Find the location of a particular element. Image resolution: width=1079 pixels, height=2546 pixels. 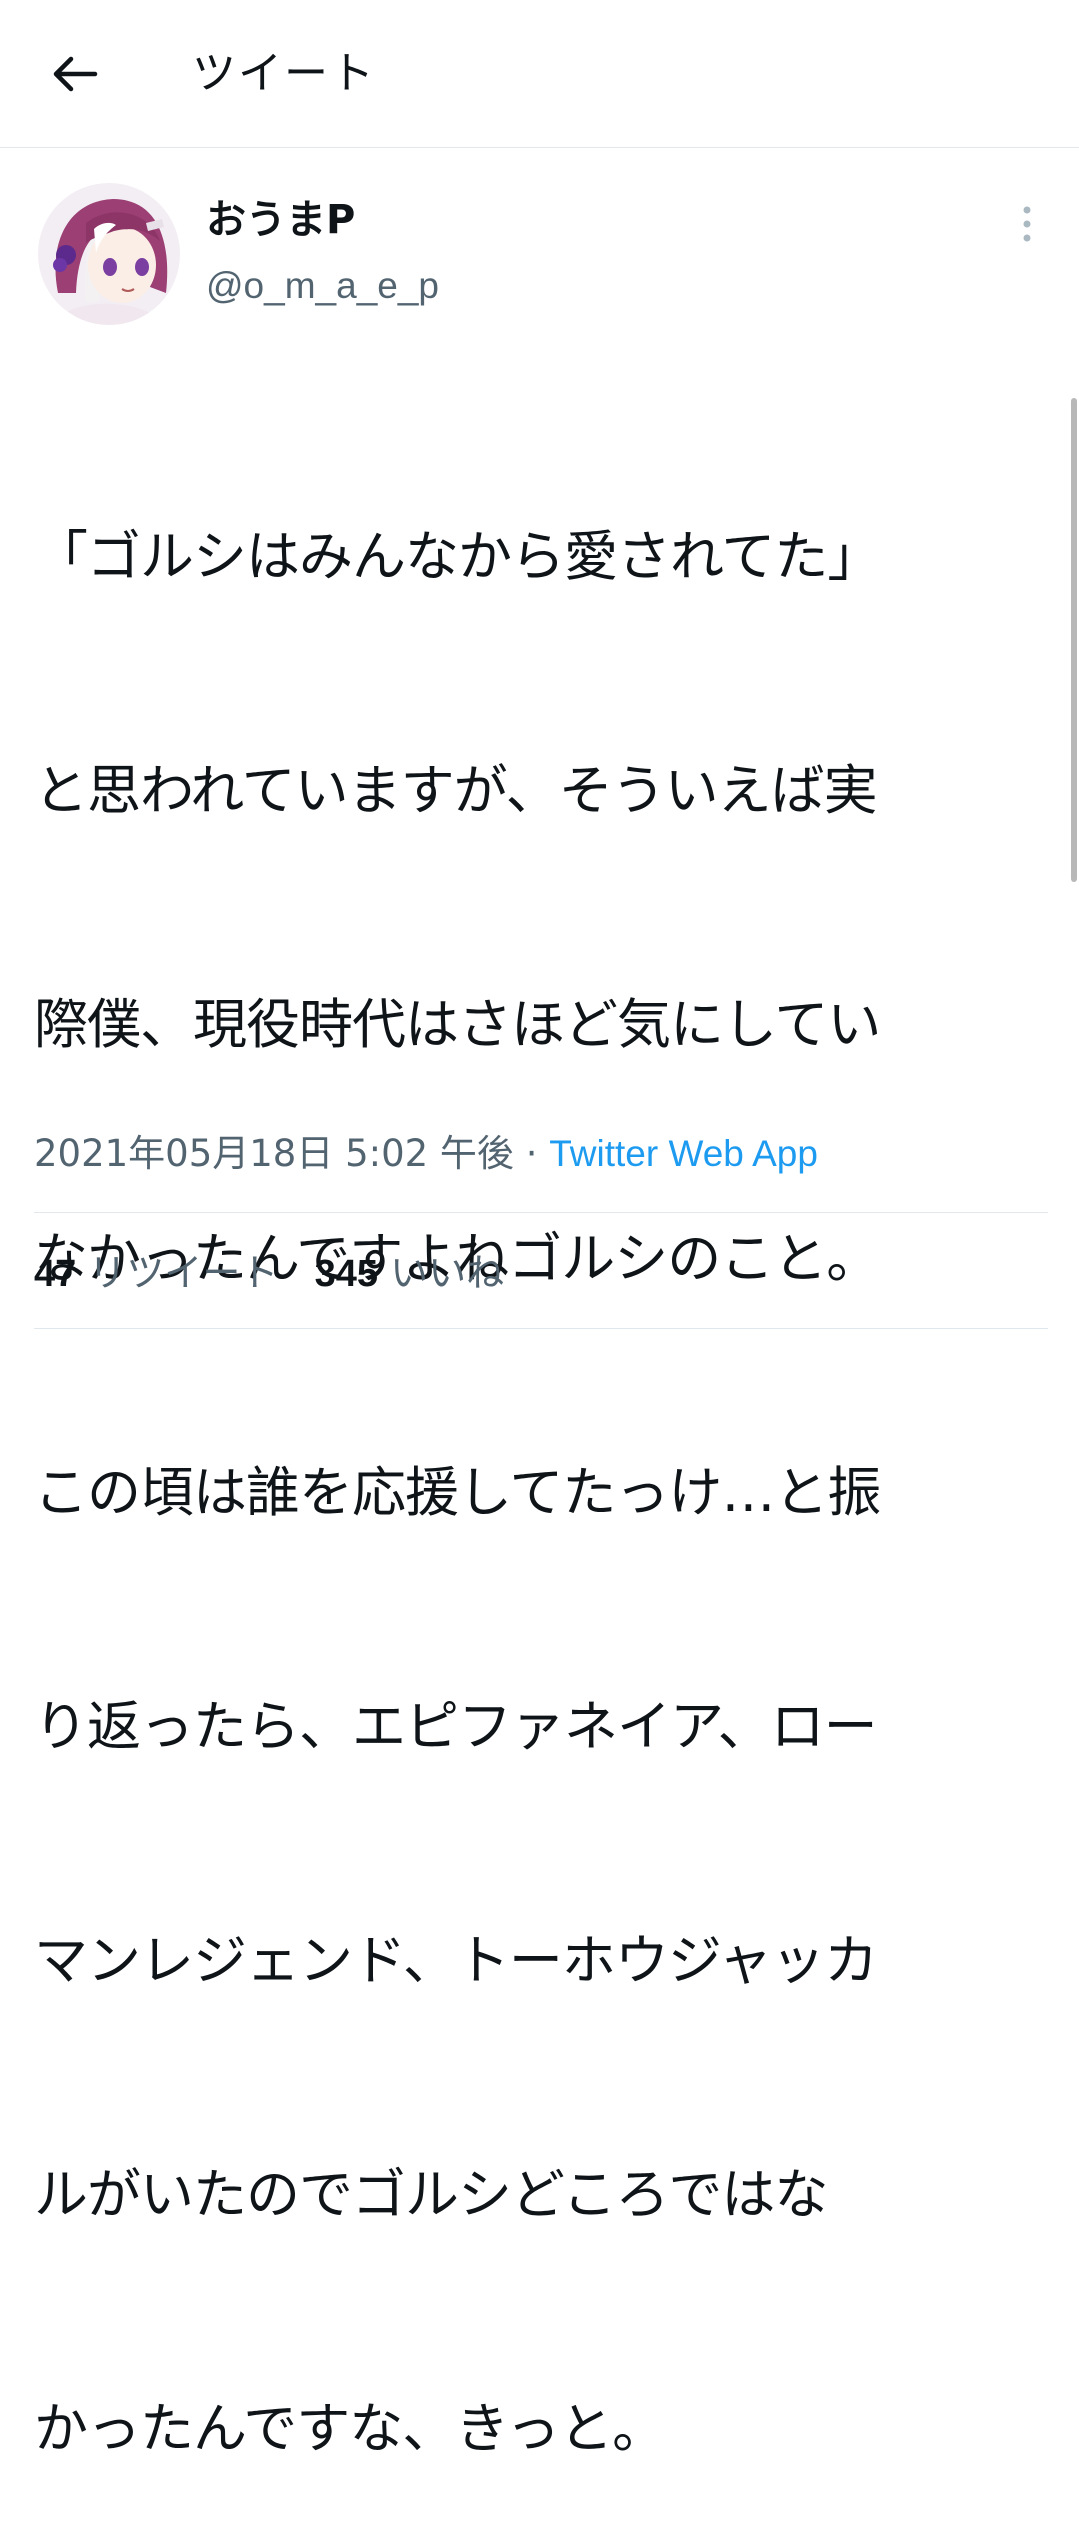

back-button is located at coordinates (74, 74).